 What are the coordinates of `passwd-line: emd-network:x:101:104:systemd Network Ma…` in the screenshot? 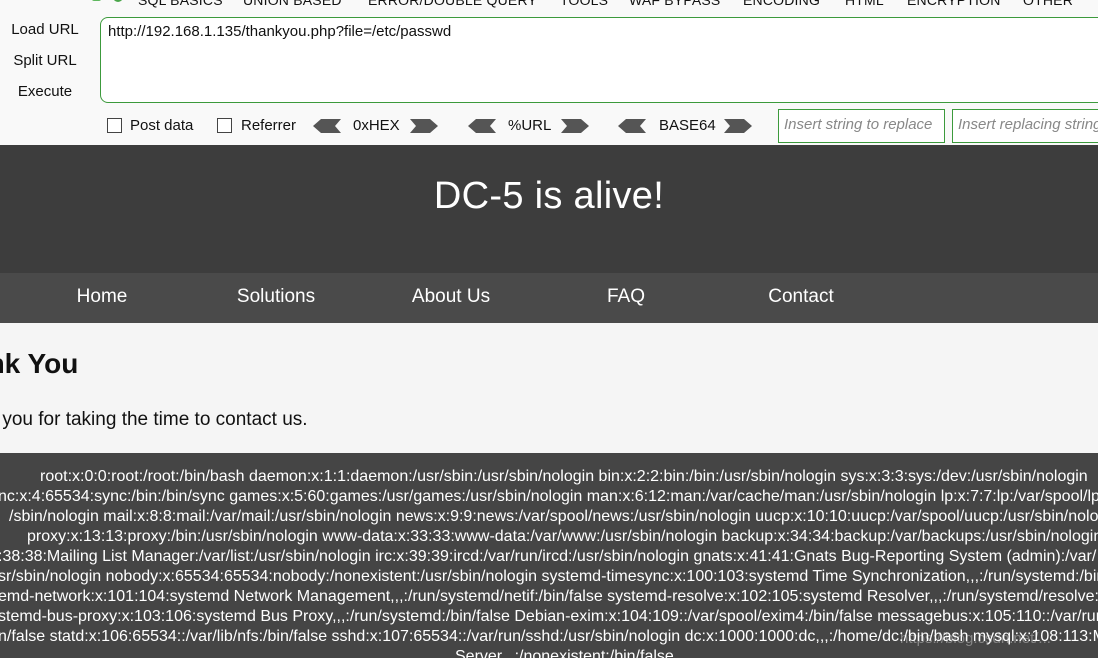 It's located at (549, 596).